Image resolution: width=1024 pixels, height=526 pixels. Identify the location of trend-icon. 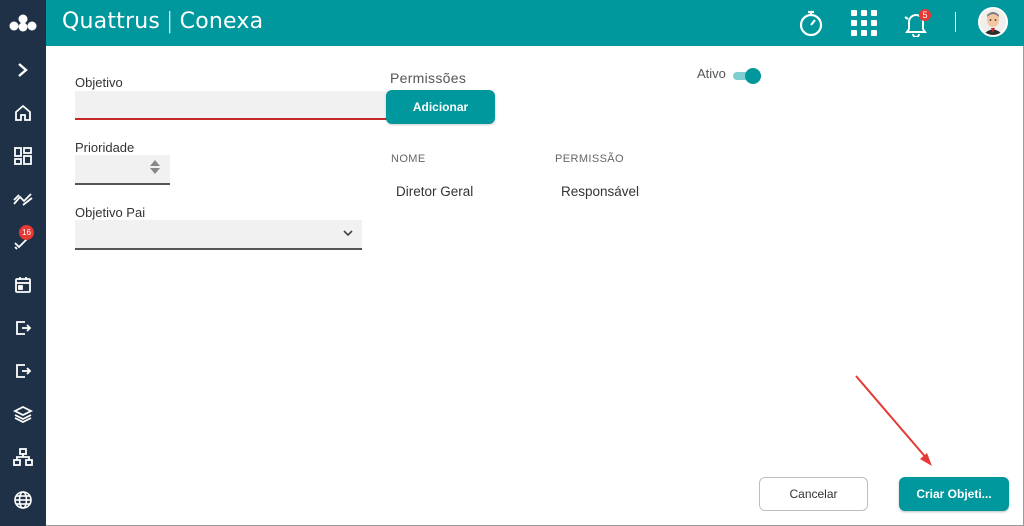
(23, 199).